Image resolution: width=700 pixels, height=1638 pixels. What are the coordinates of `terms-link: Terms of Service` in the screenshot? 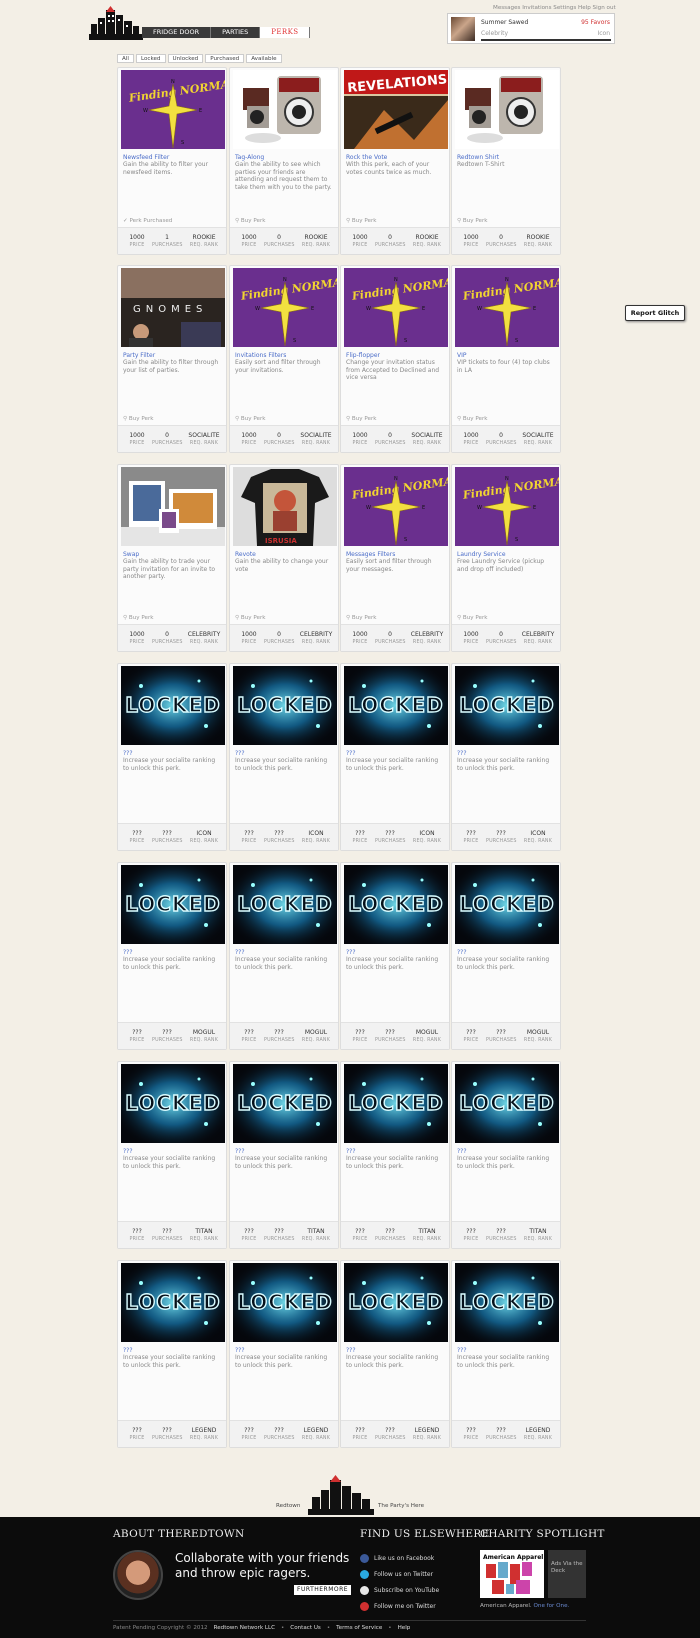 It's located at (359, 1628).